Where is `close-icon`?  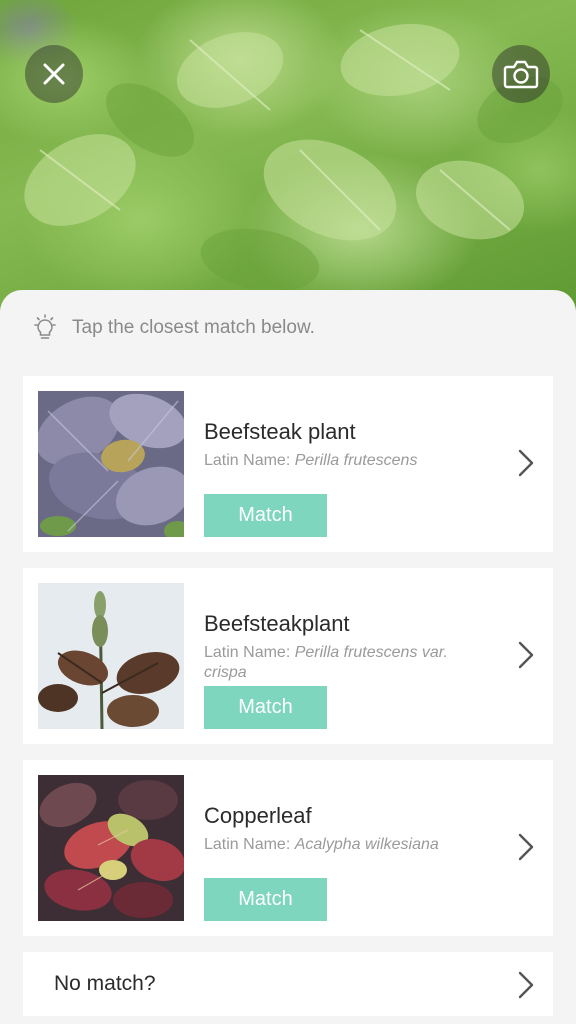
close-icon is located at coordinates (54, 74).